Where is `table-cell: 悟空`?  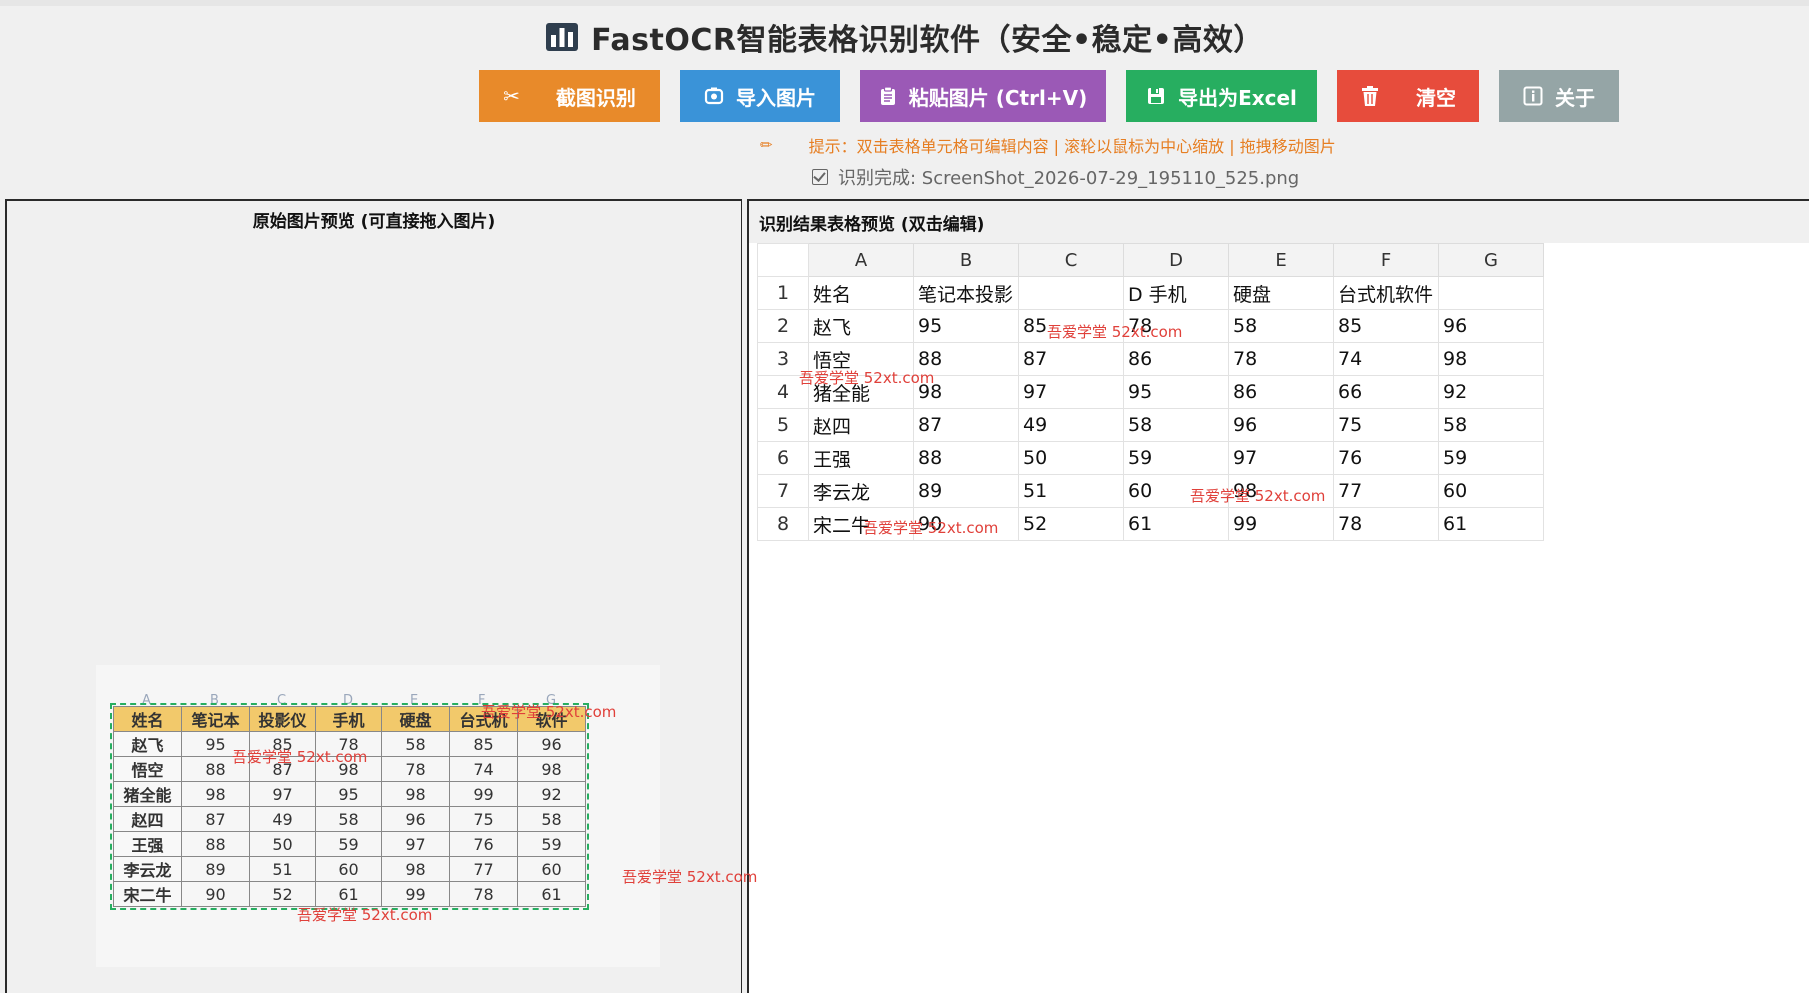 table-cell: 悟空 is located at coordinates (861, 359).